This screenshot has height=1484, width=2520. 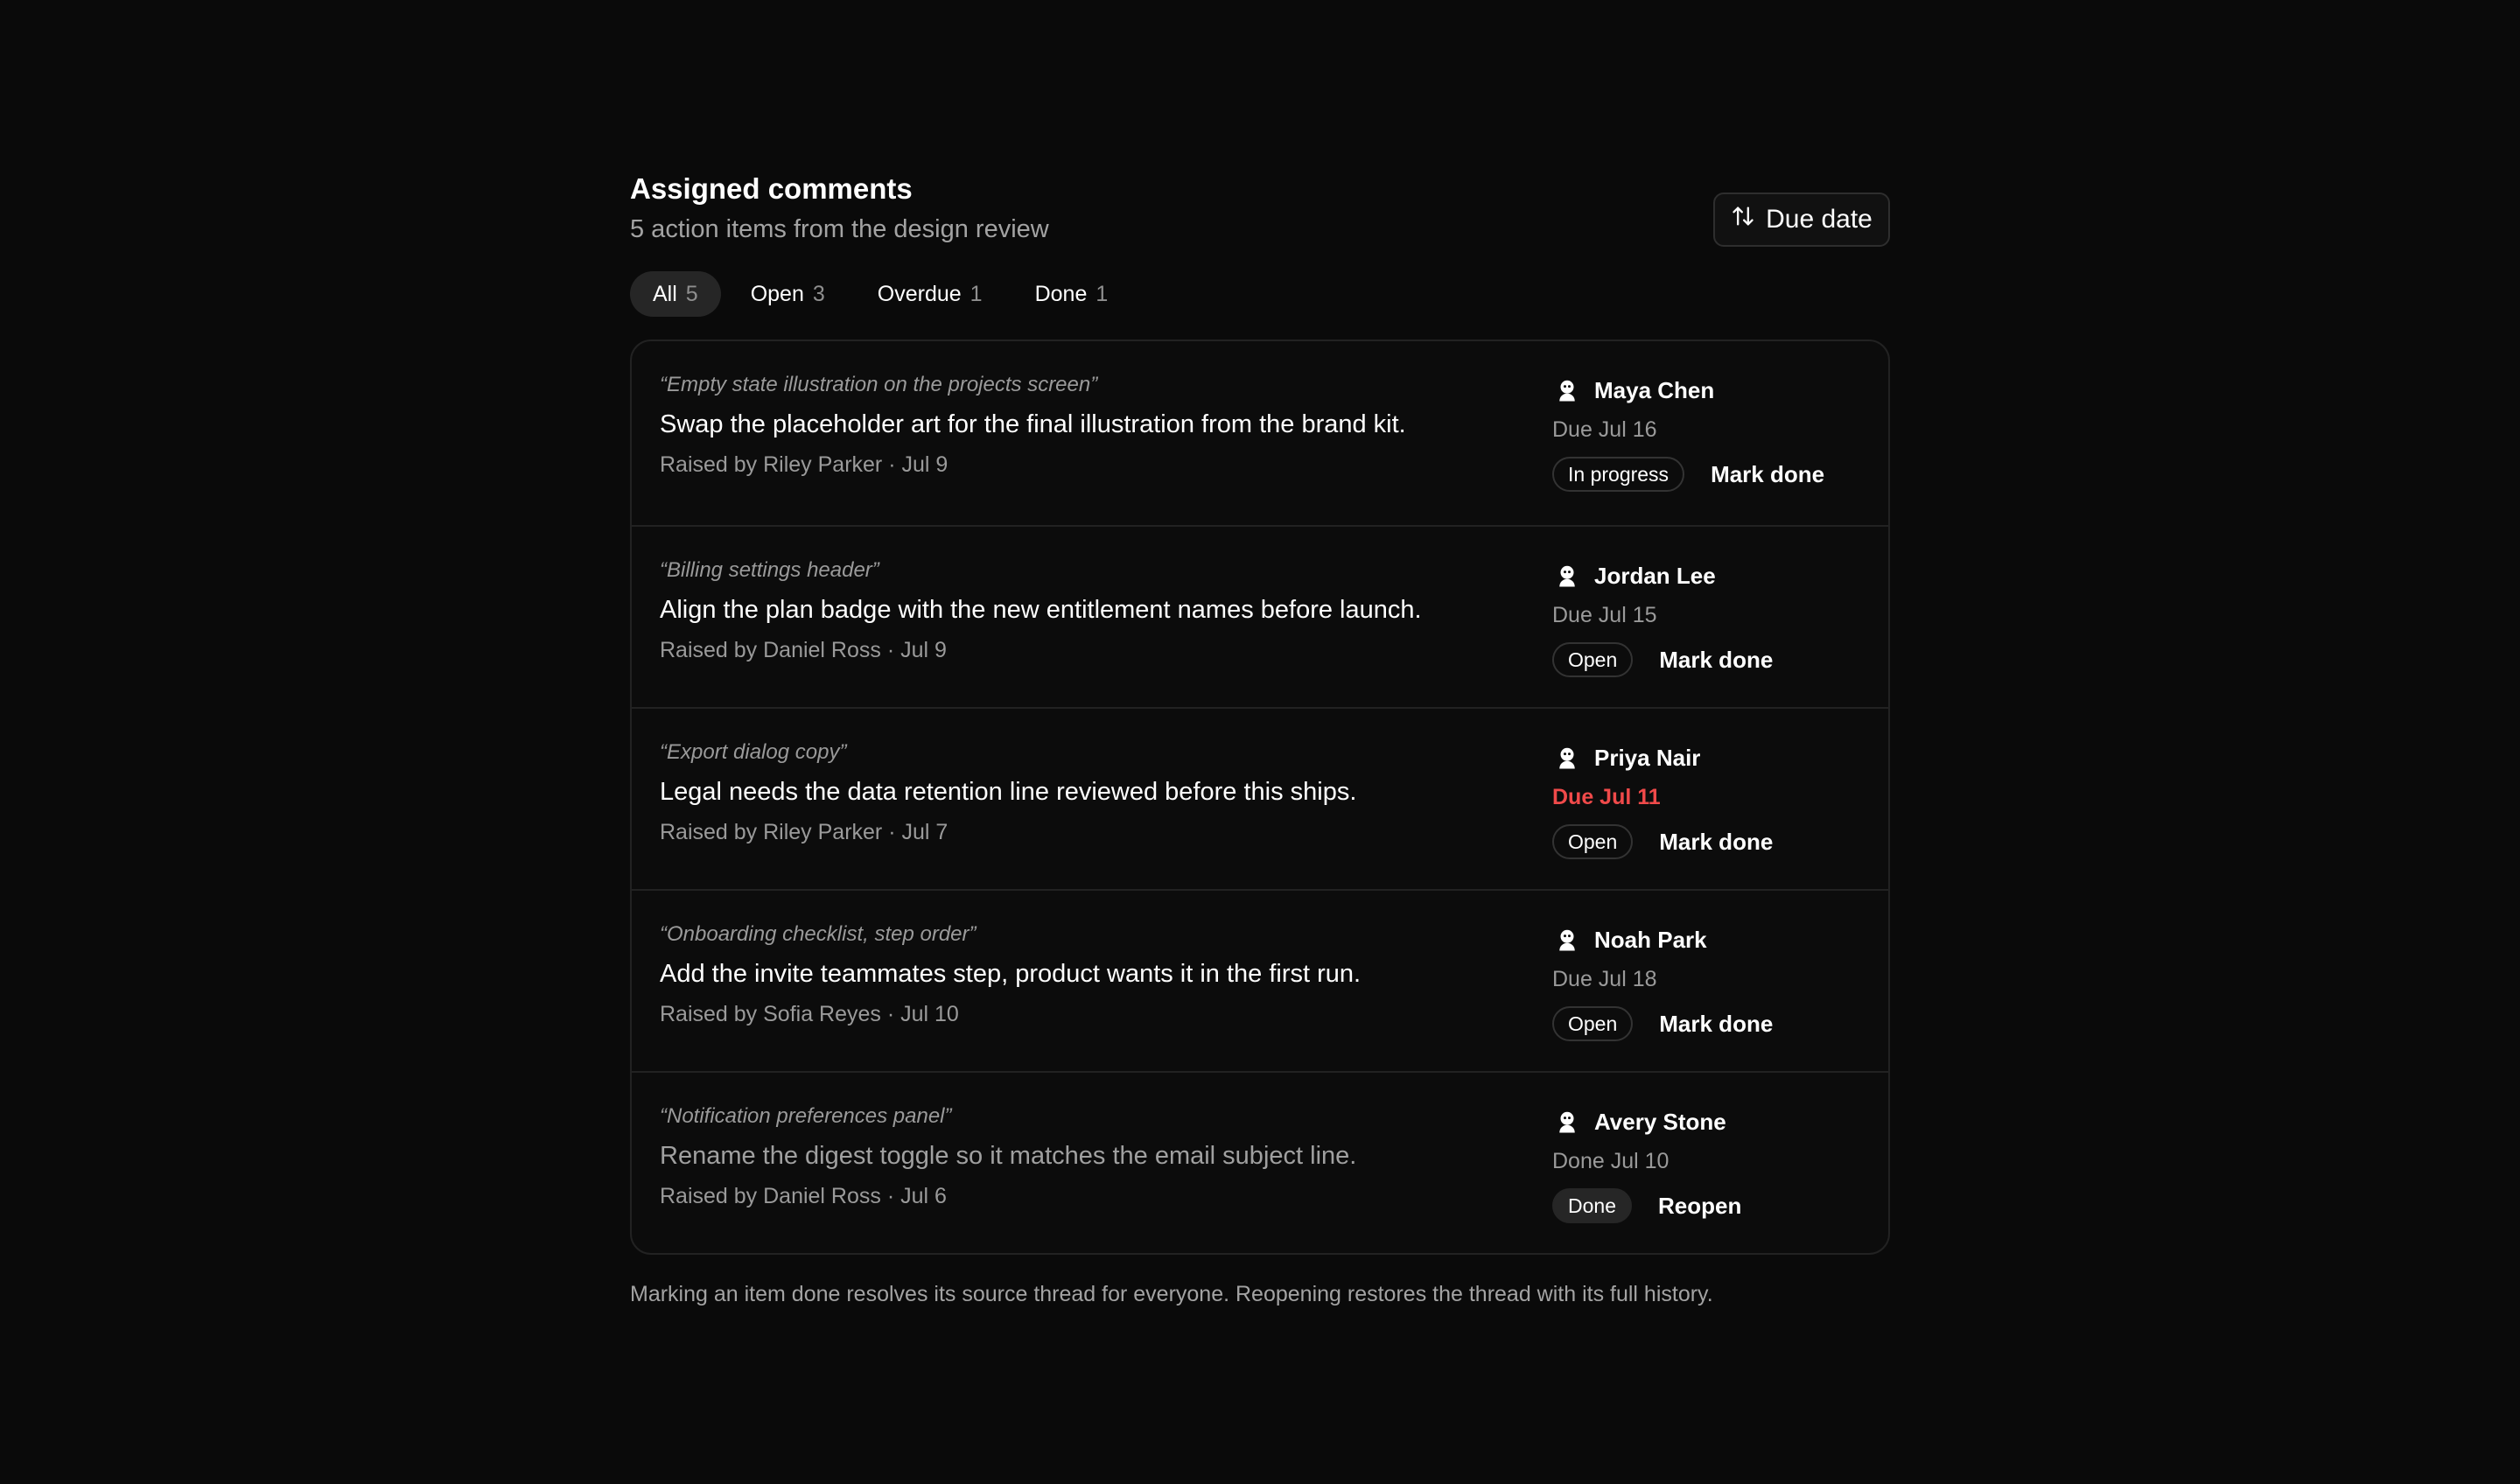 I want to click on item-actions: Done Reopen, so click(x=1709, y=1205).